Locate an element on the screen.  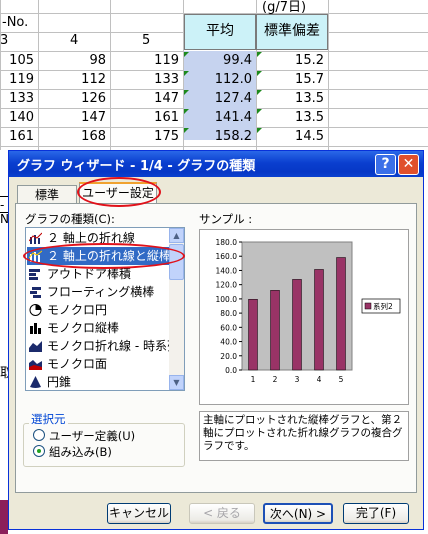
dual-axis-line-icon is located at coordinates (35, 238).